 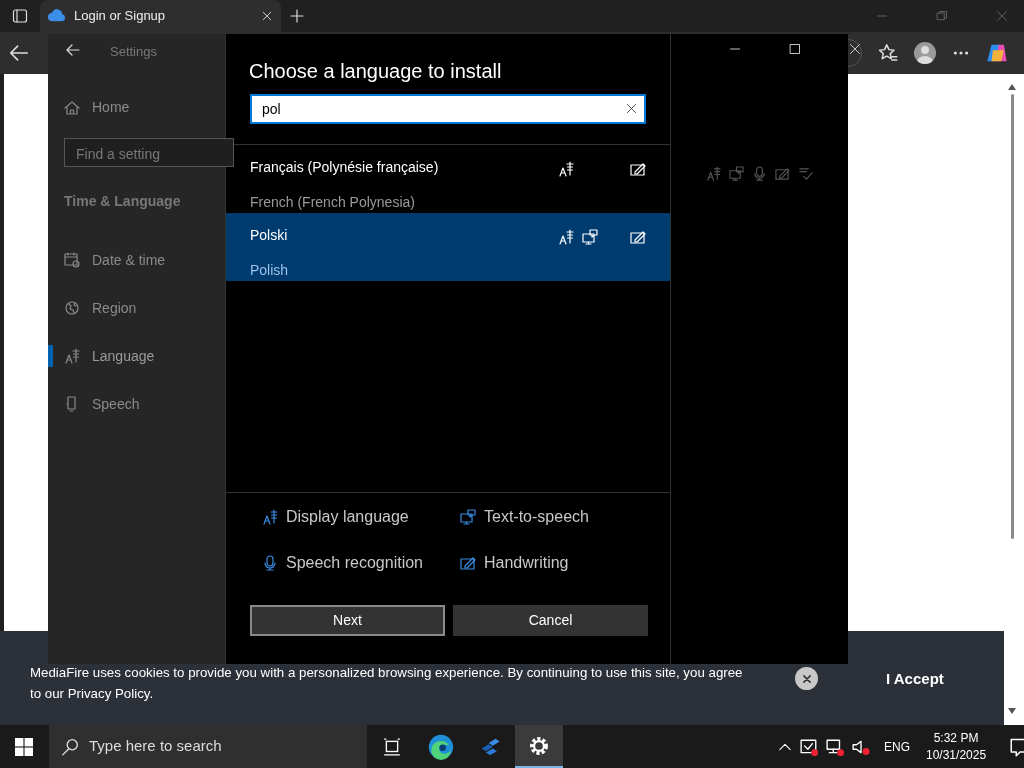 I want to click on scrollbar, so click(x=1014, y=399).